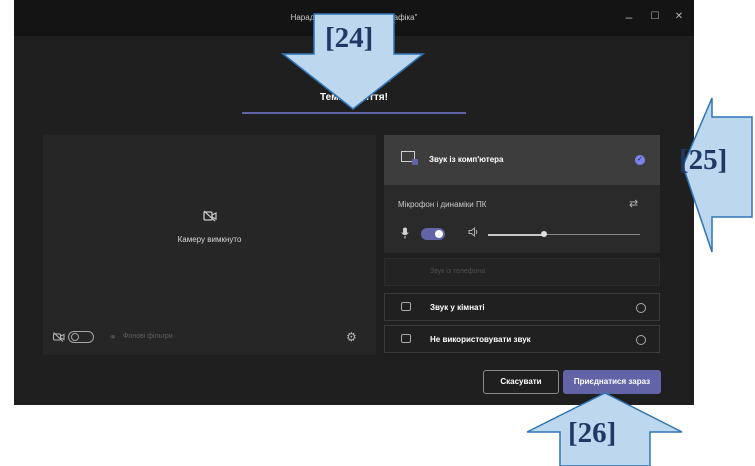  I want to click on callout-label-26: [26], so click(592, 433).